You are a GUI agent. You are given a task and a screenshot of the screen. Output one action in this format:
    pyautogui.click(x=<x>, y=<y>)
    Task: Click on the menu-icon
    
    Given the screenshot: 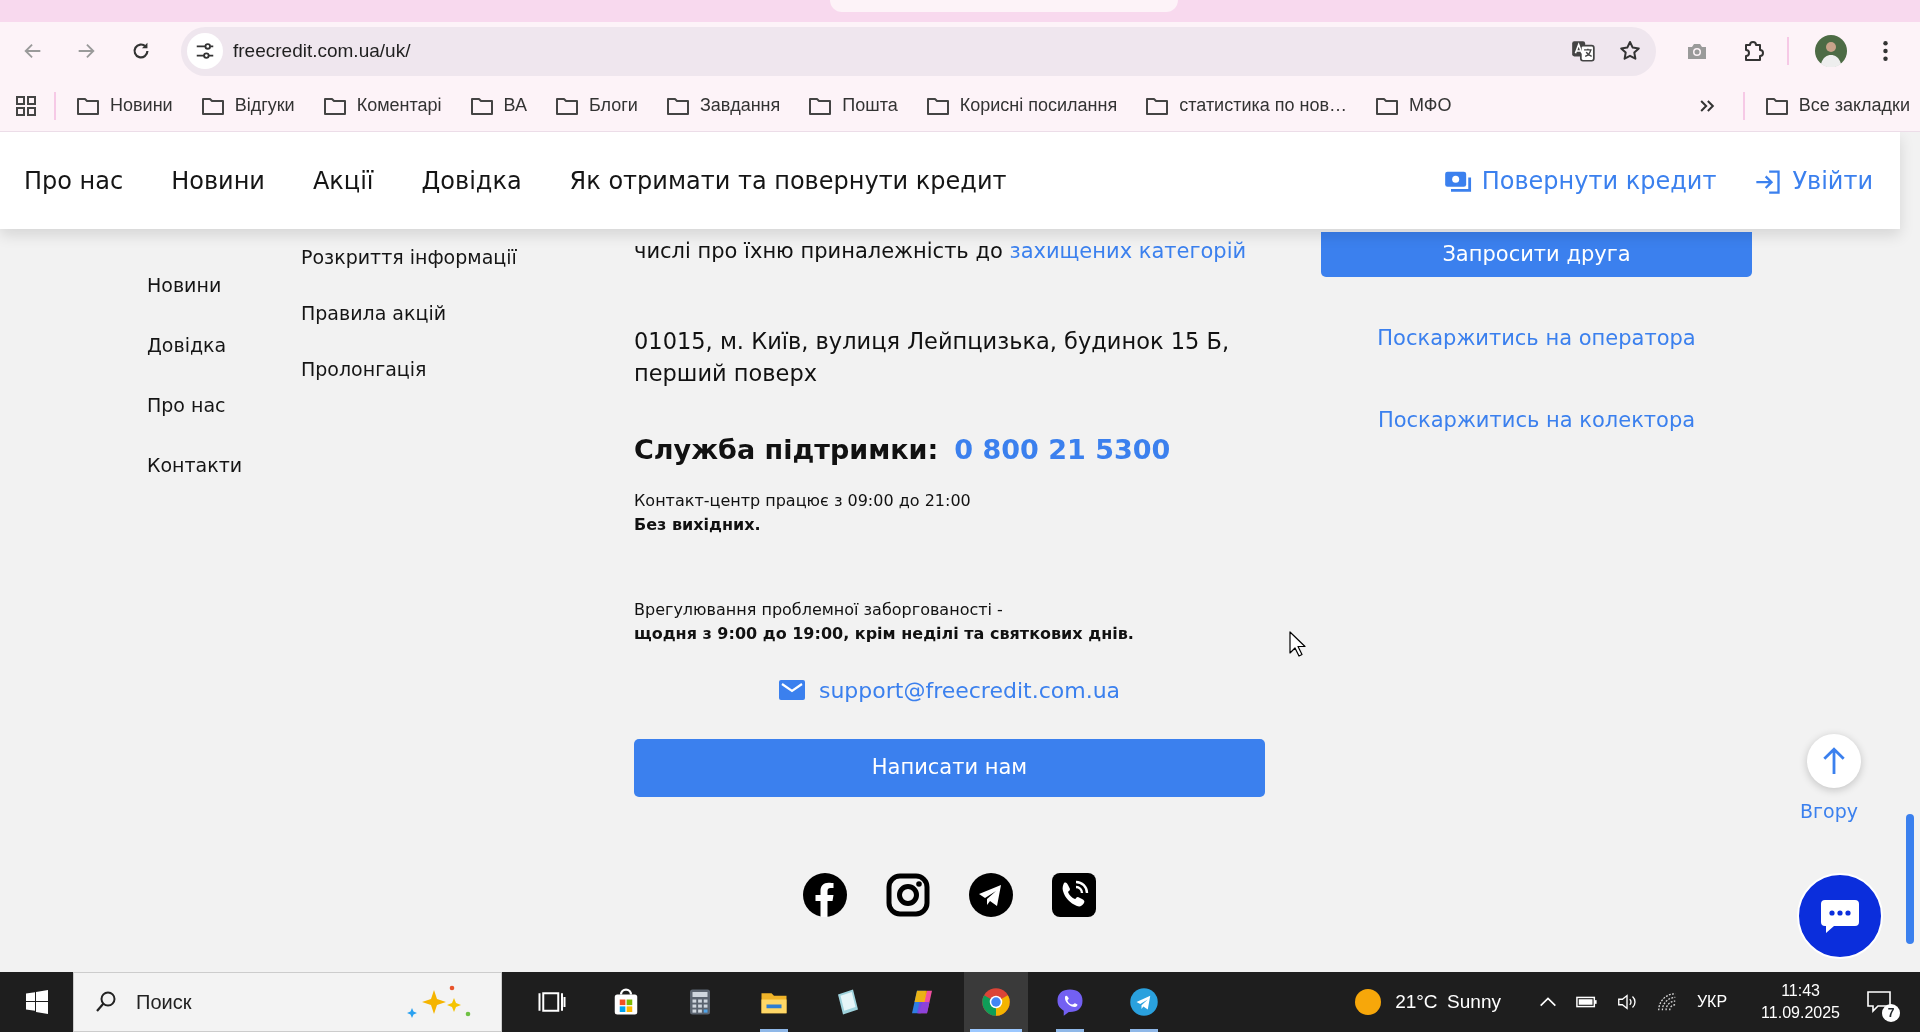 What is the action you would take?
    pyautogui.click(x=1885, y=51)
    